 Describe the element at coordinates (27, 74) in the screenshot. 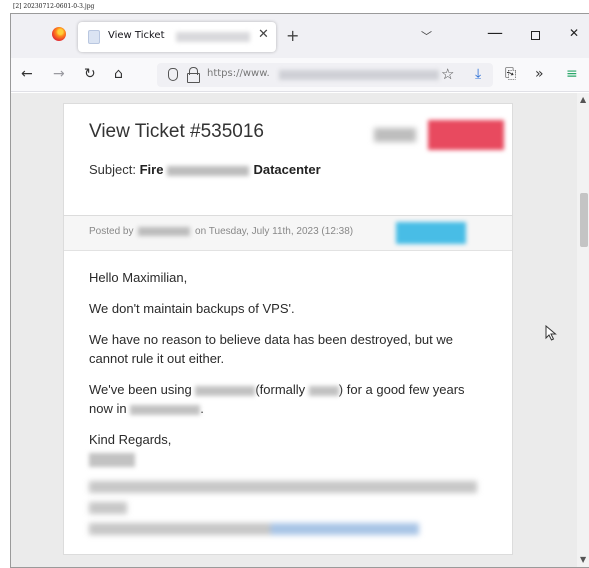

I see `back-icon: ←` at that location.